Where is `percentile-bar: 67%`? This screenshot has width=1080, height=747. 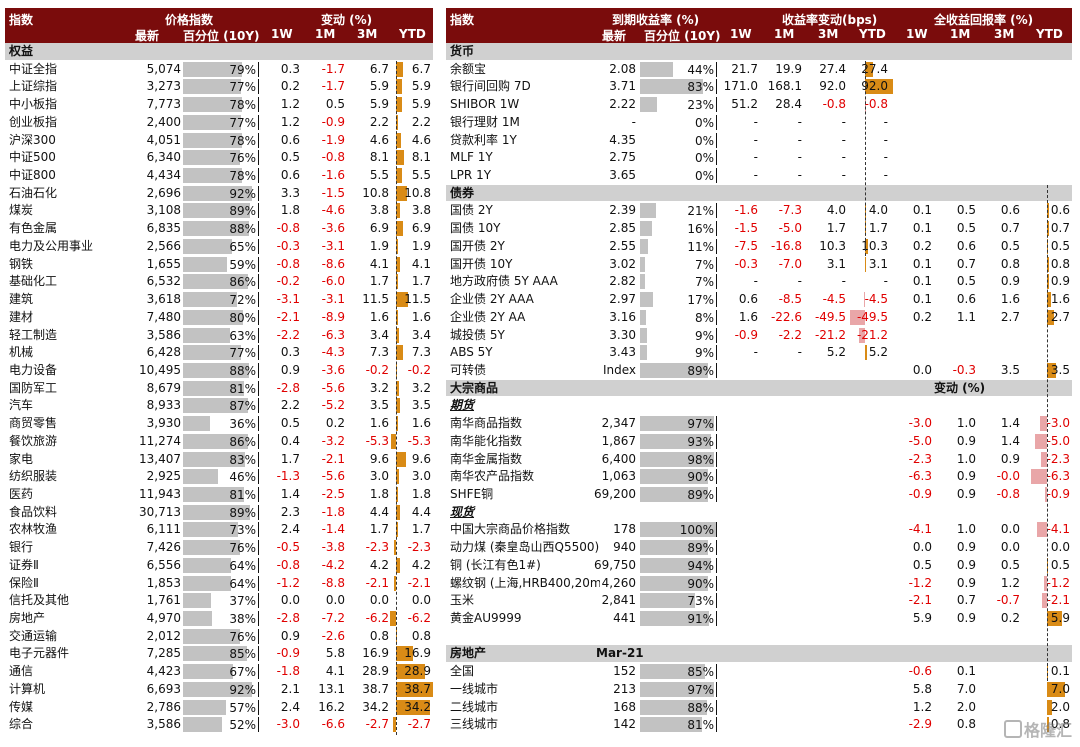
percentile-bar: 67% is located at coordinates (221, 672).